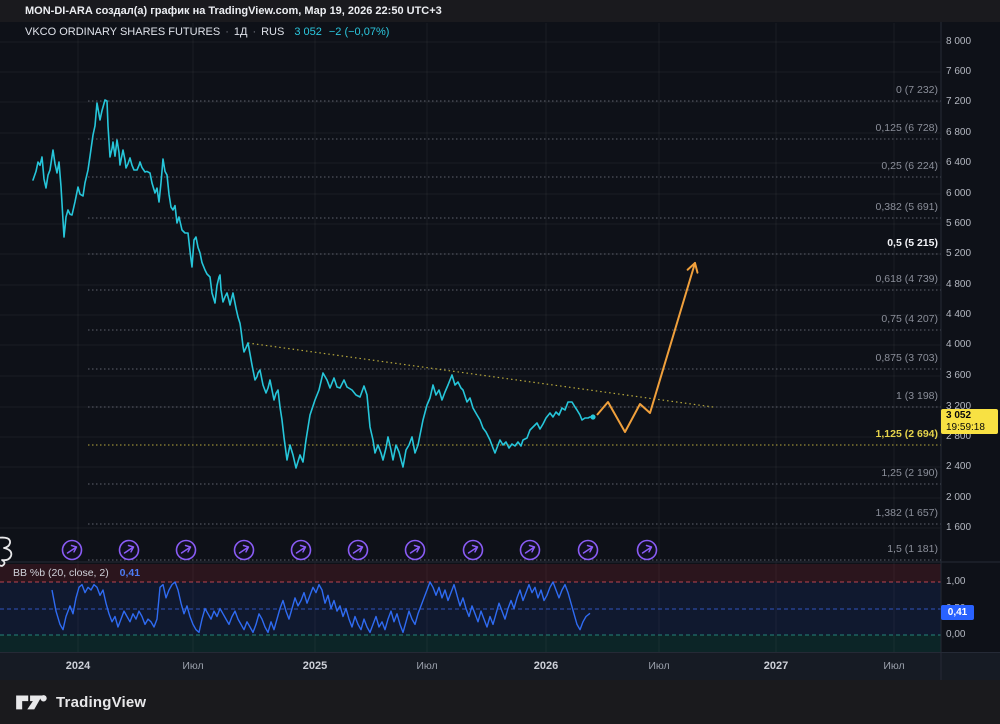  What do you see at coordinates (959, 415) in the screenshot?
I see `last-price-tag-value: 3 052` at bounding box center [959, 415].